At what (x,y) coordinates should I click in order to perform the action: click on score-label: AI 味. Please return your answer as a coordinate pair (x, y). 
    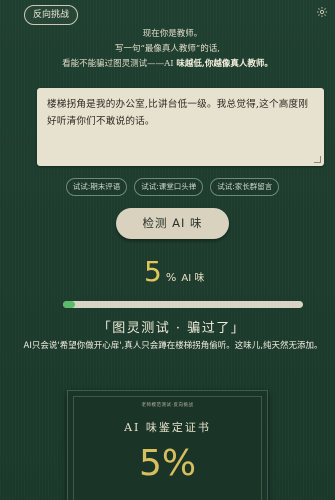
    Looking at the image, I should click on (193, 278).